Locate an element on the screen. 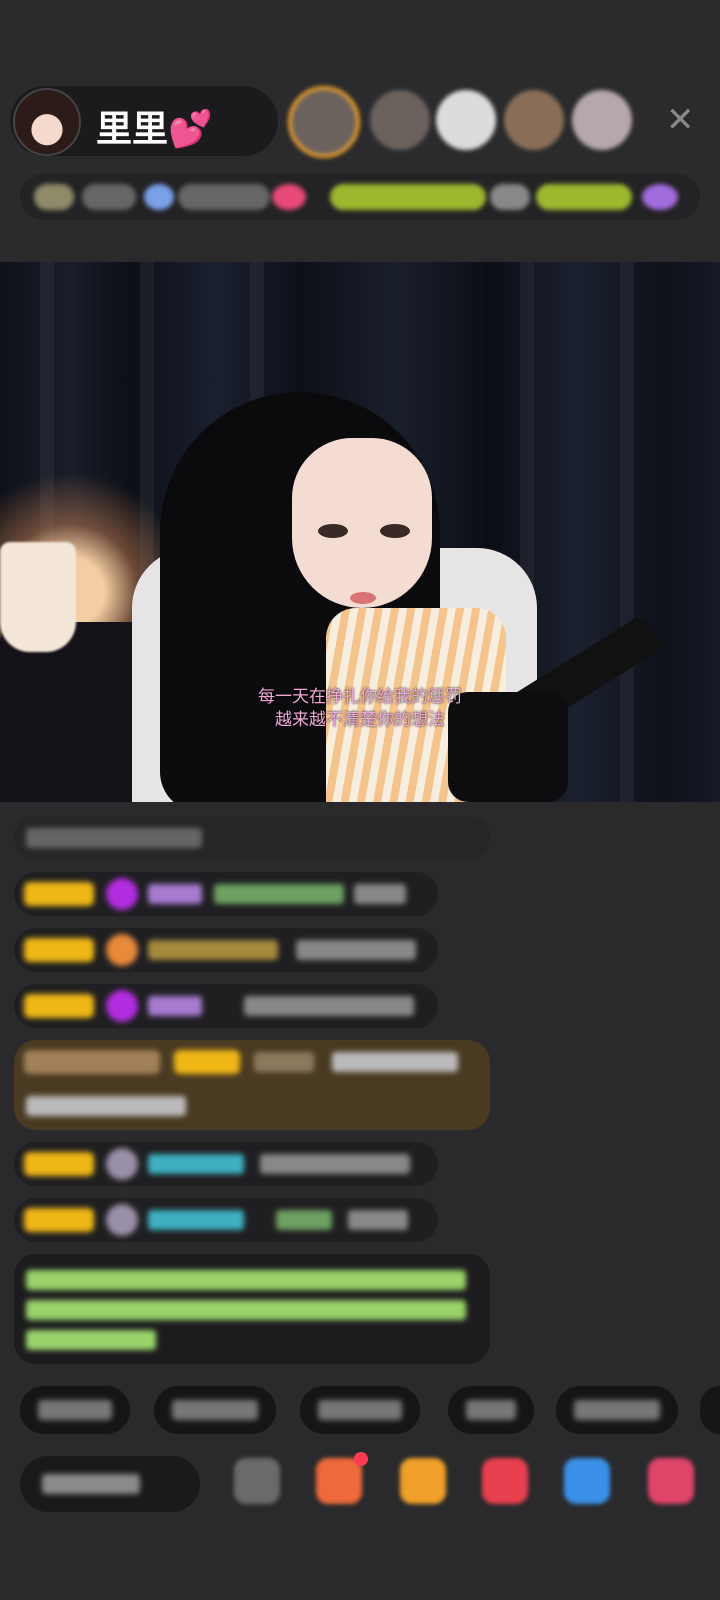 This screenshot has width=720, height=1600. lyrics-line: 每一天在挣扎你给我的惩罚 is located at coordinates (360, 697).